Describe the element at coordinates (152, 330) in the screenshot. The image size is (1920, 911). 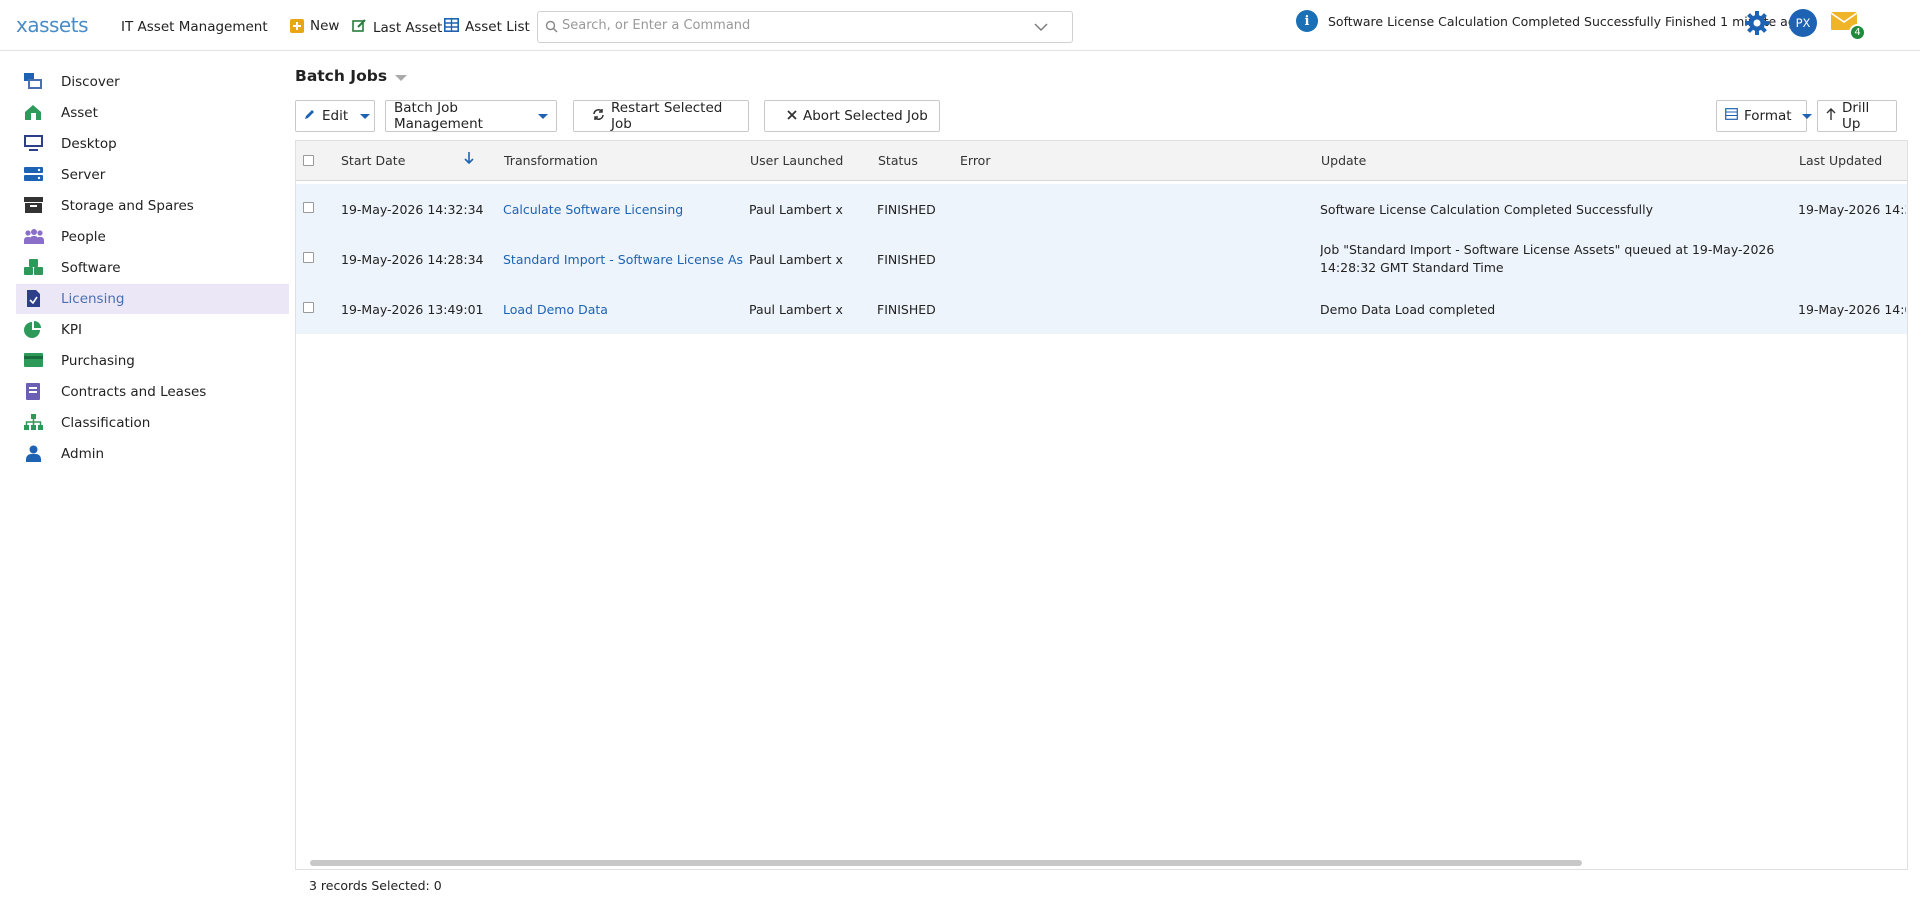
I see `sidebar-item-kpi: KPI` at that location.